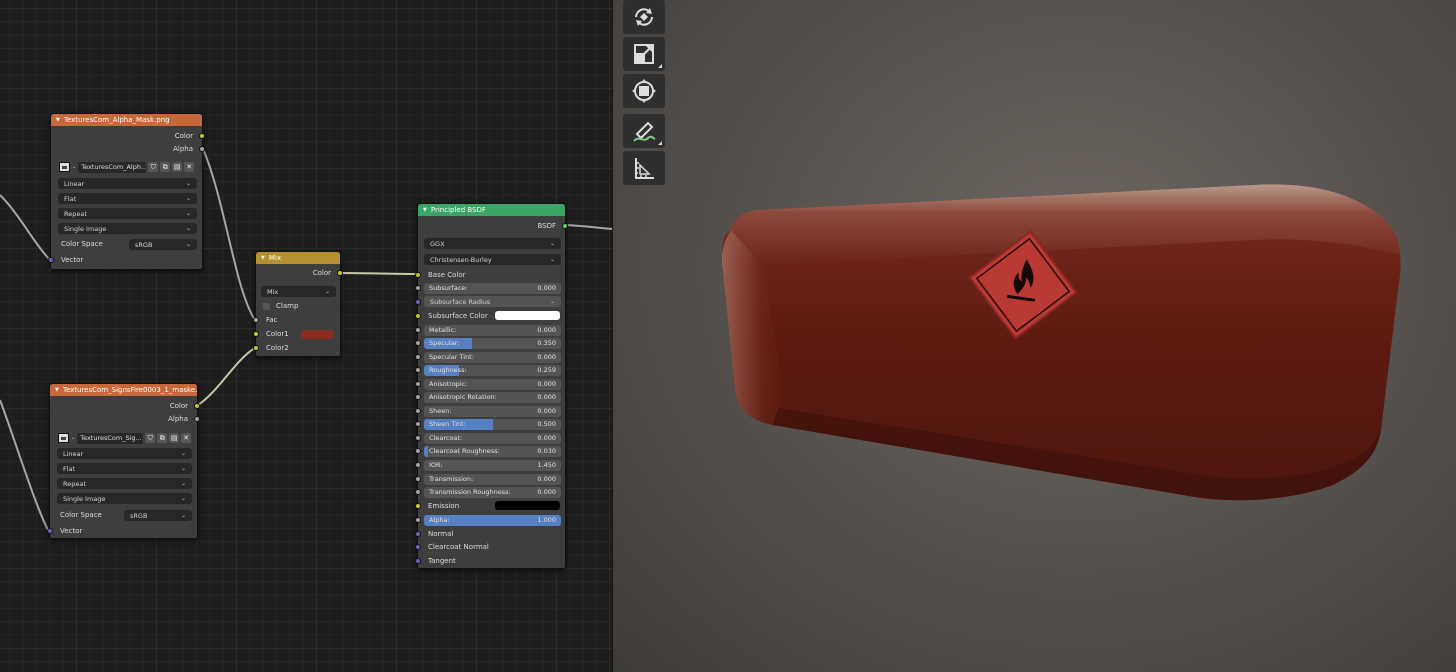  I want to click on input-fac-socket, so click(256, 320).